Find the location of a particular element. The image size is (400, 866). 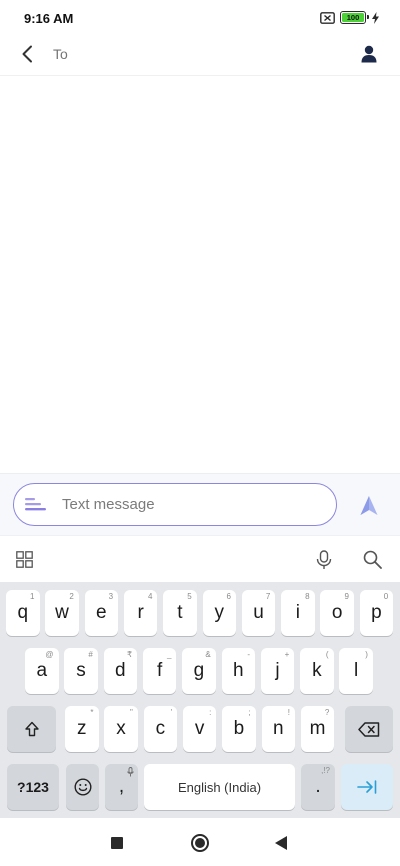

status-bar: 9:16 AM 100 is located at coordinates (200, 18).